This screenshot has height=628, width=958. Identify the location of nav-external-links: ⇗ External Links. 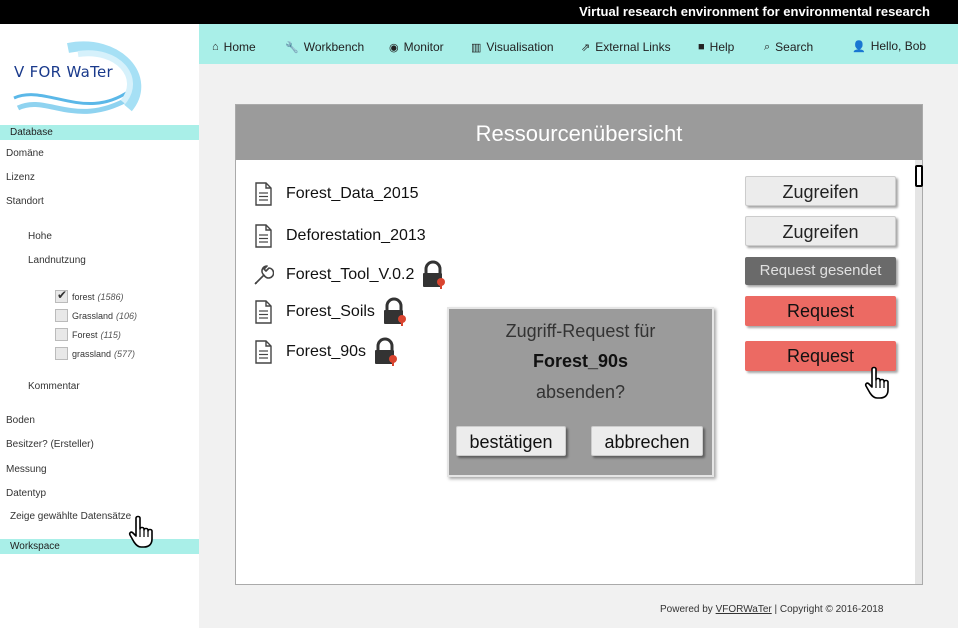
(626, 47).